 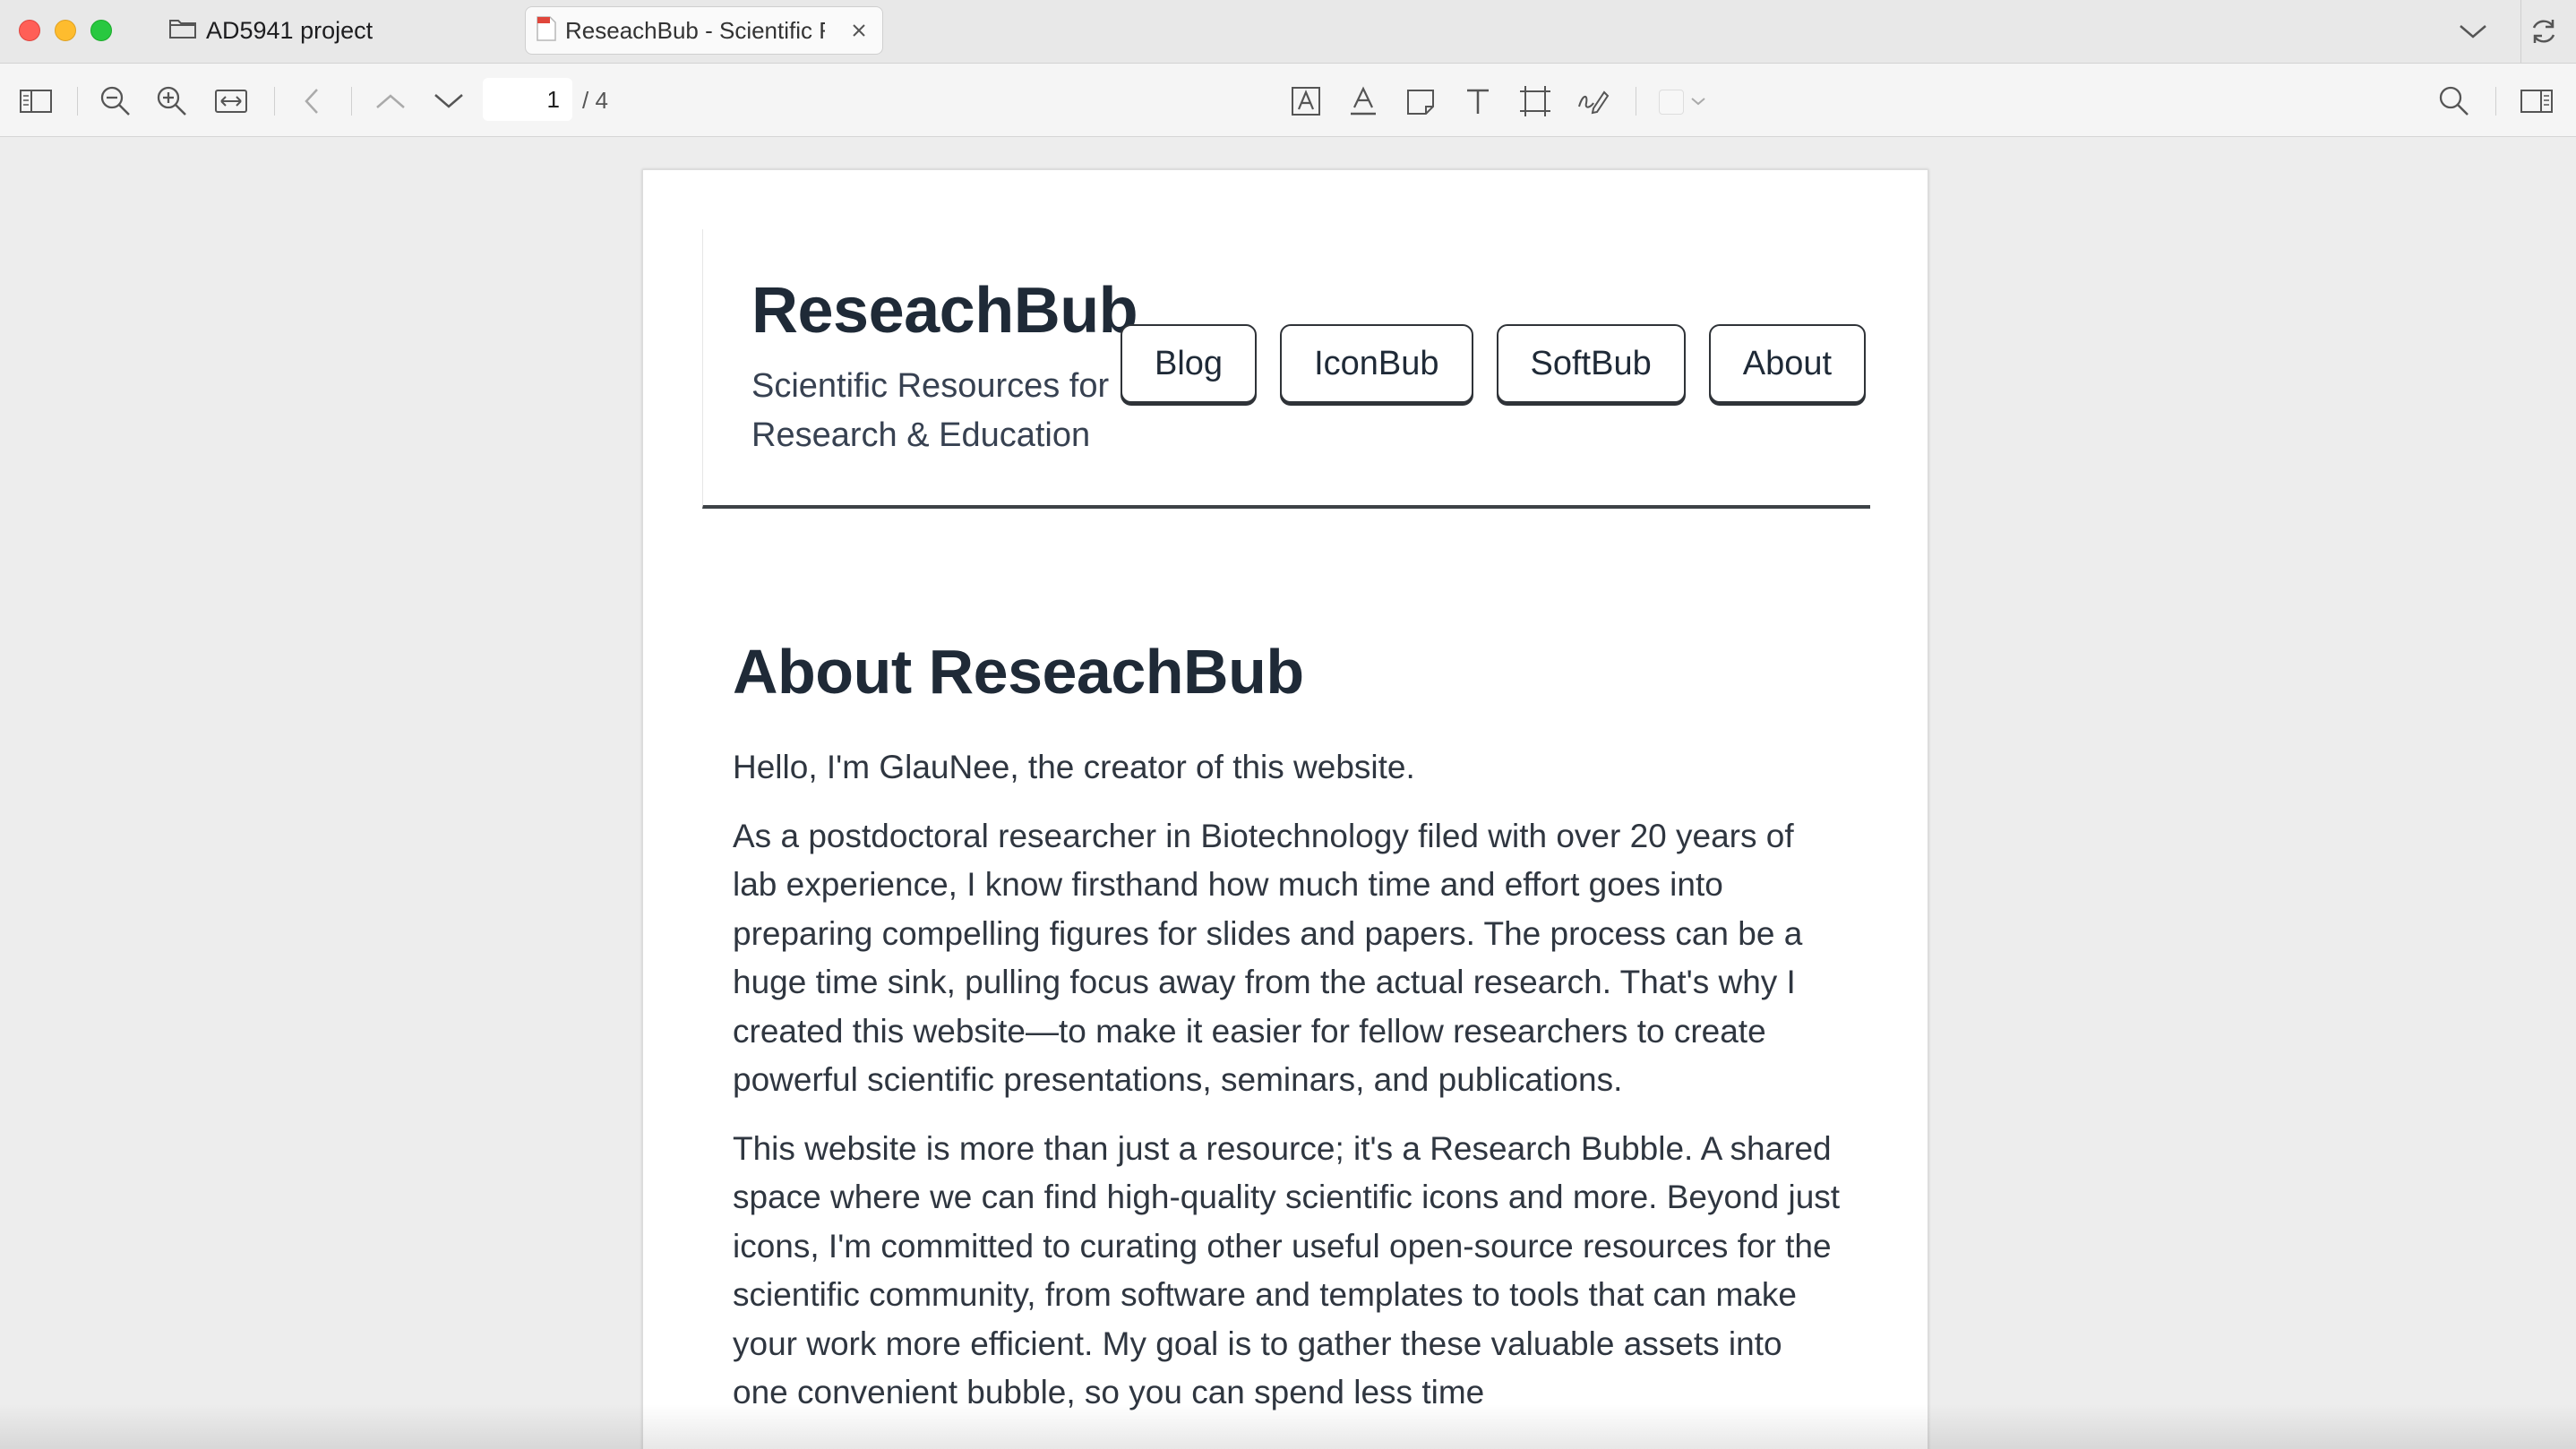 I want to click on pdf-file-icon, so click(x=546, y=30).